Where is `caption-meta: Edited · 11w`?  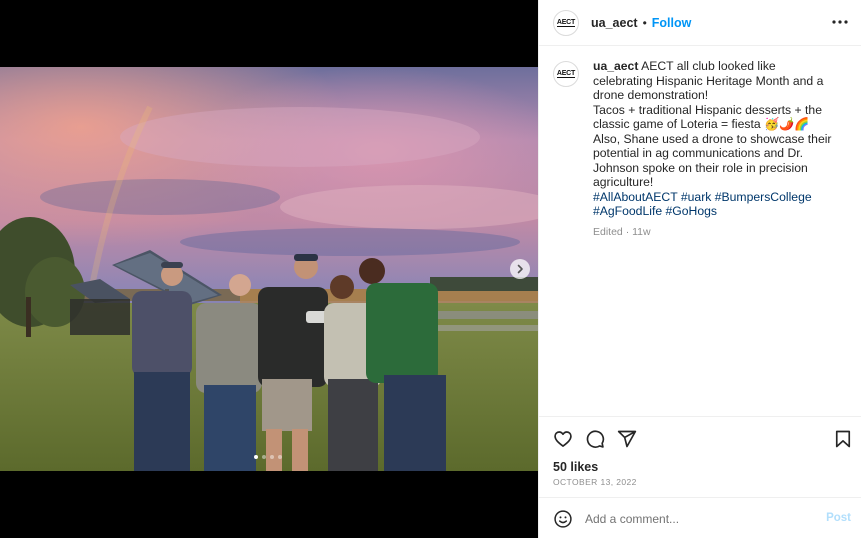
caption-meta: Edited · 11w is located at coordinates (622, 231).